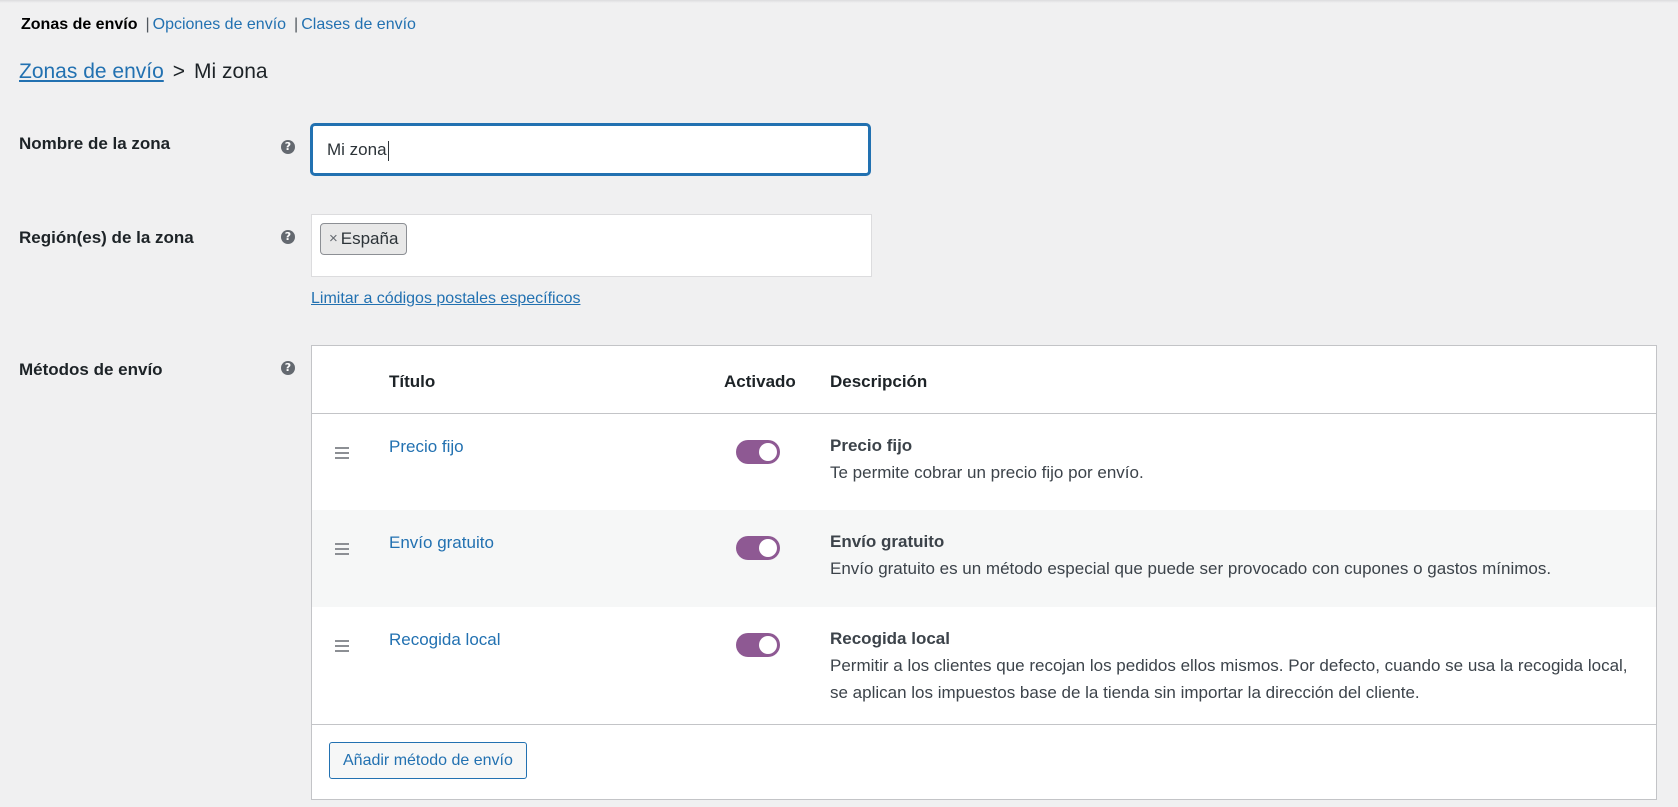 The width and height of the screenshot is (1678, 807). I want to click on method-description-title: Envío gratuito, so click(887, 541).